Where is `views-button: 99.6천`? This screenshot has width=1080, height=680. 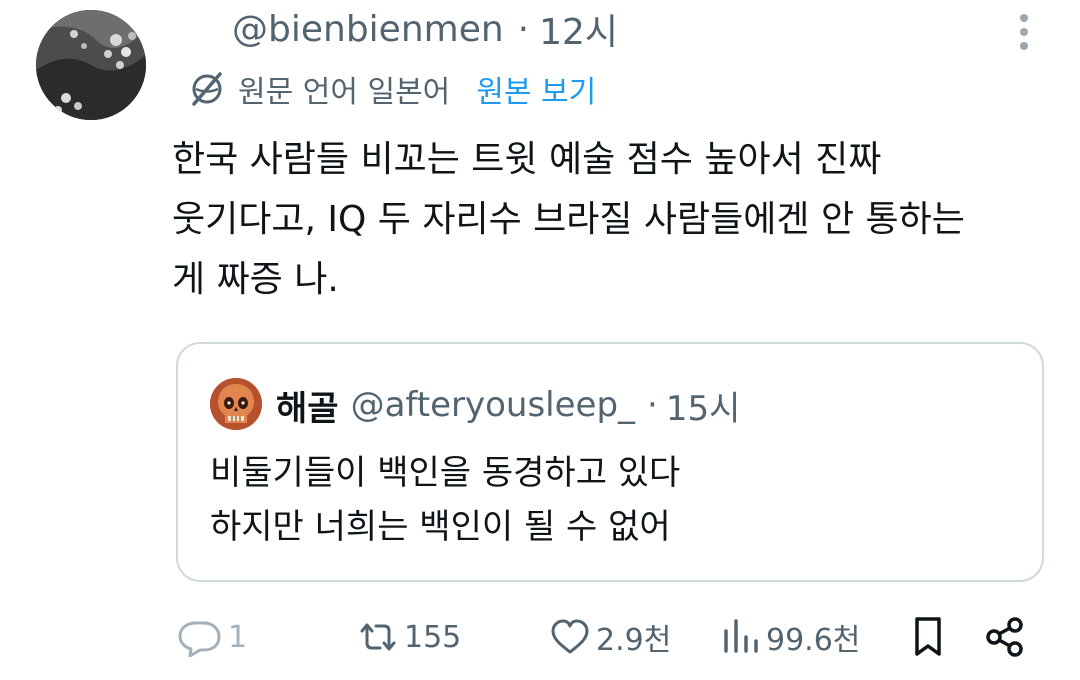
views-button: 99.6천 is located at coordinates (790, 637).